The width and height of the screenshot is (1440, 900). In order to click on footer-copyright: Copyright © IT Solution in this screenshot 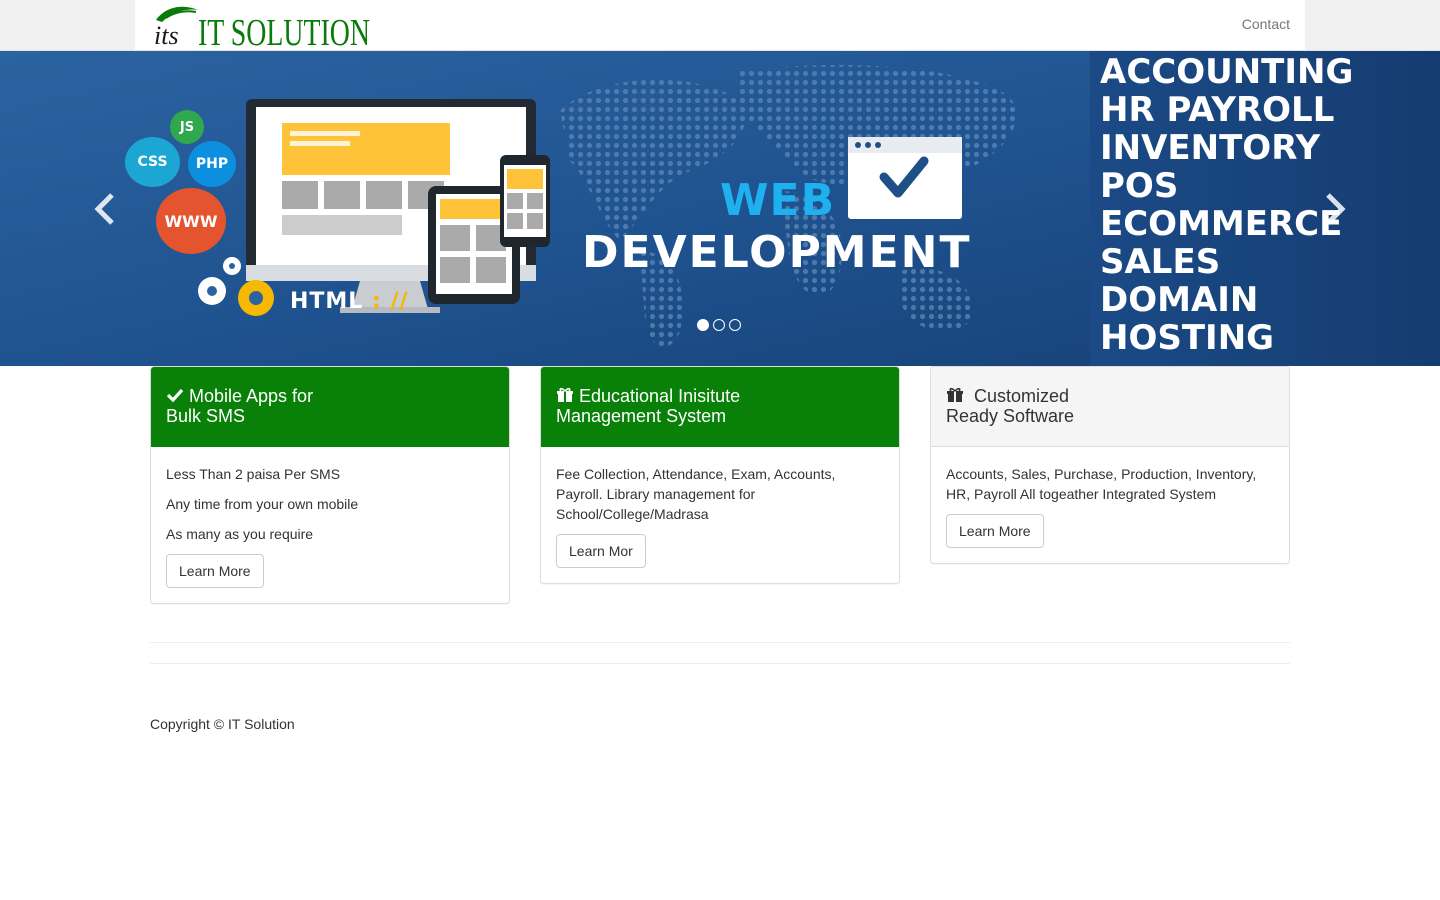, I will do `click(222, 724)`.